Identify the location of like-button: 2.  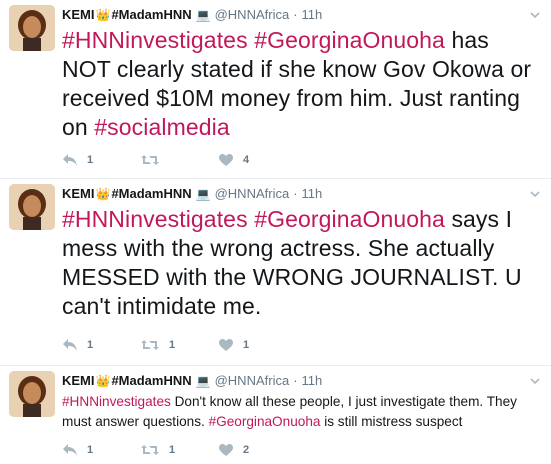
(248, 450).